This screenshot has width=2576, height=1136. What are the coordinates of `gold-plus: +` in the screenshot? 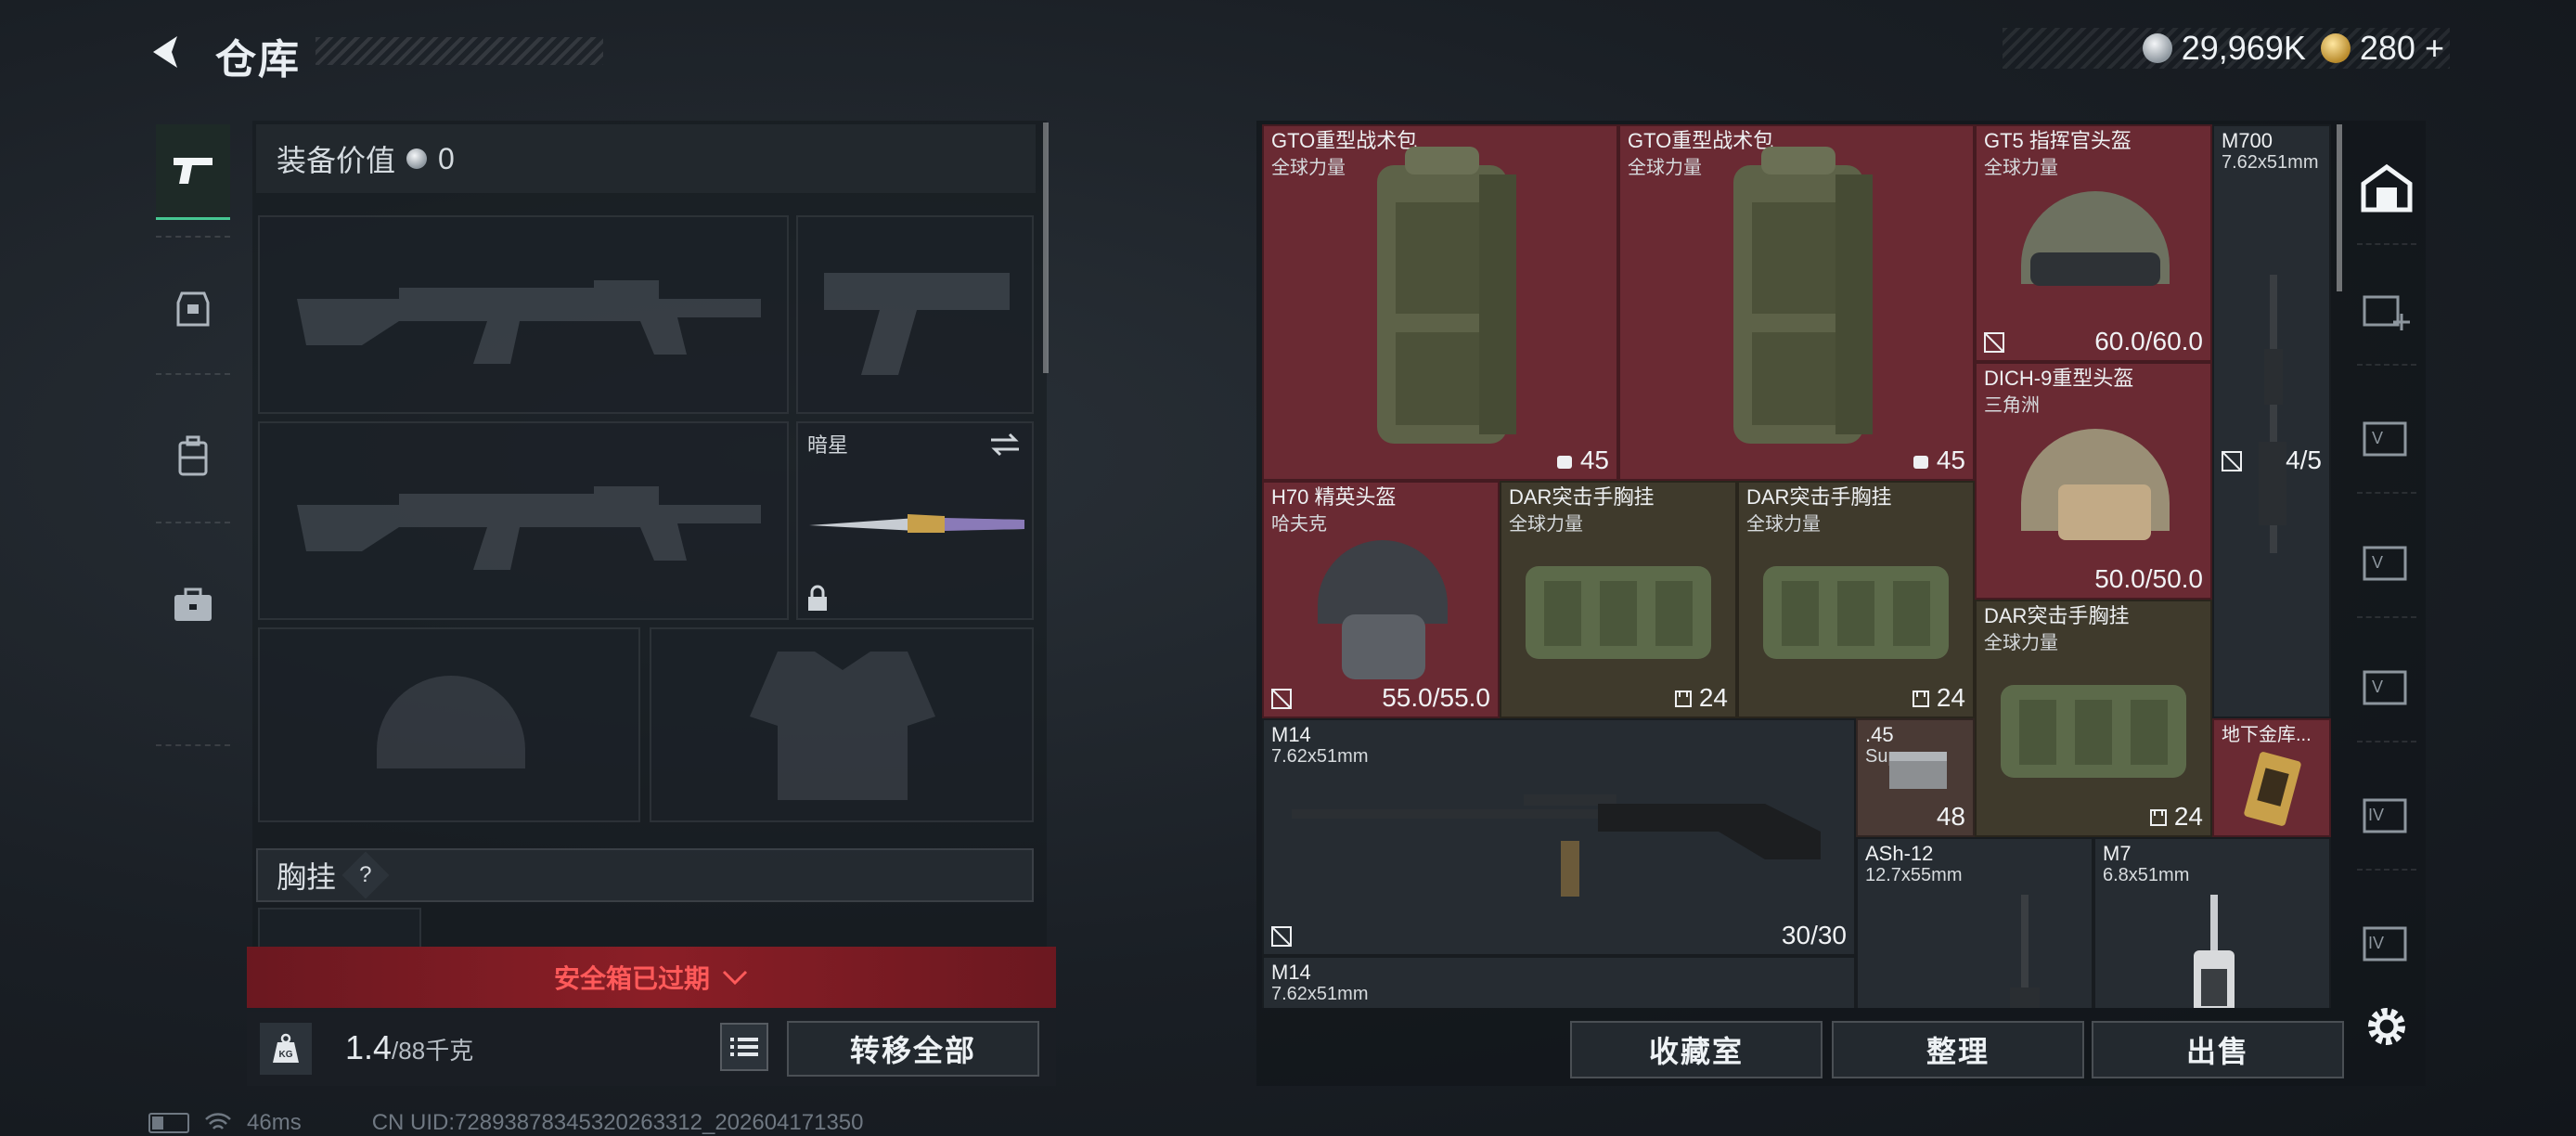 It's located at (2434, 48).